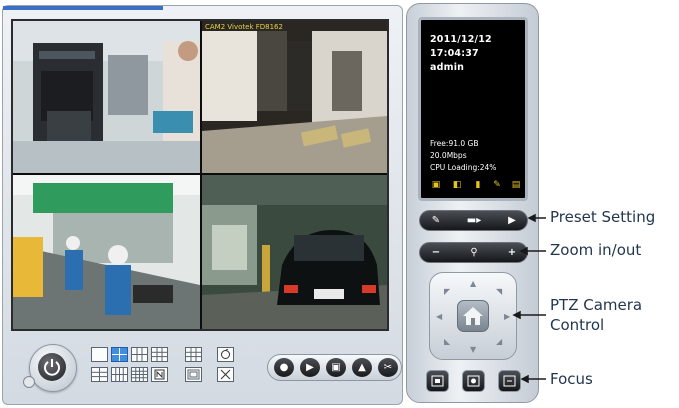 The width and height of the screenshot is (679, 408). Describe the element at coordinates (577, 325) in the screenshot. I see `callout-ptz-line2: Control` at that location.